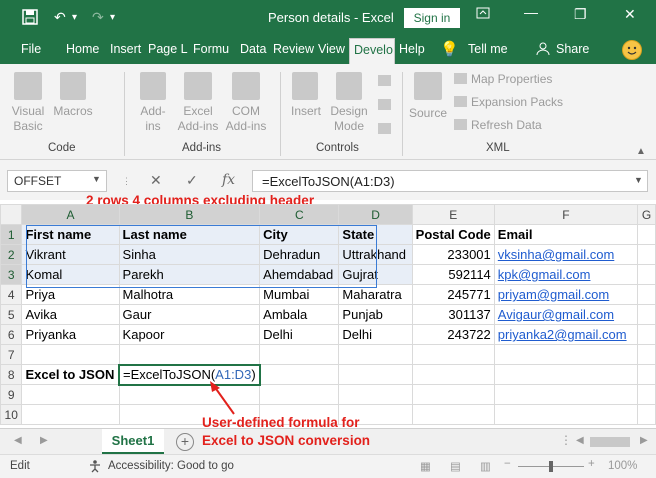 This screenshot has width=656, height=478. What do you see at coordinates (331, 49) in the screenshot?
I see `tab-view: View` at bounding box center [331, 49].